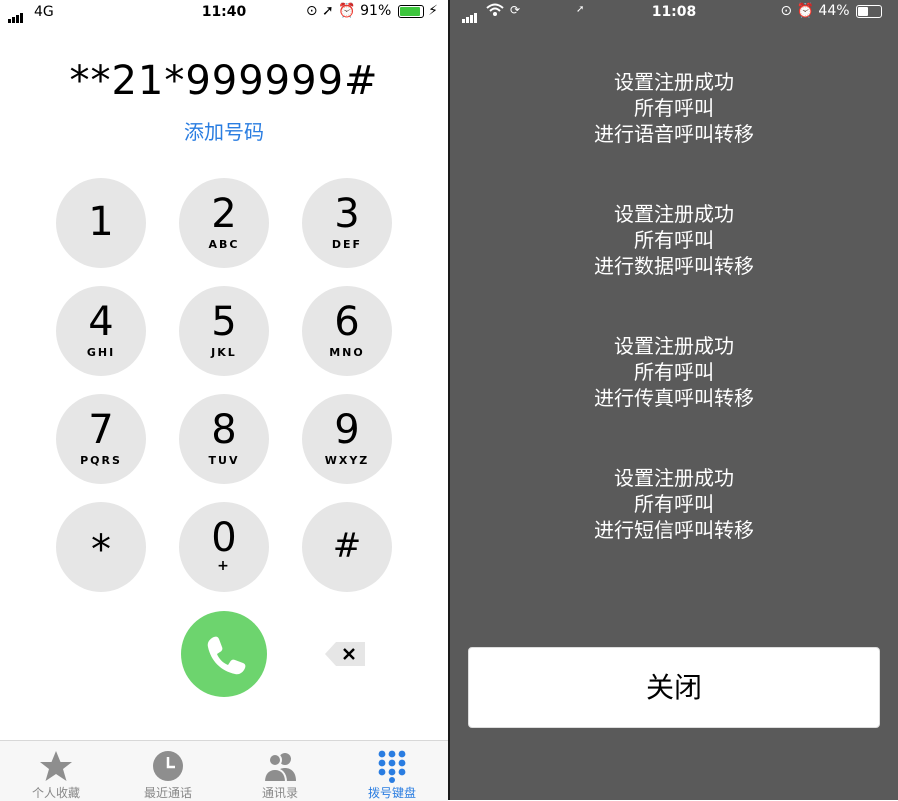  Describe the element at coordinates (674, 687) in the screenshot. I see `close-button: 关闭` at that location.